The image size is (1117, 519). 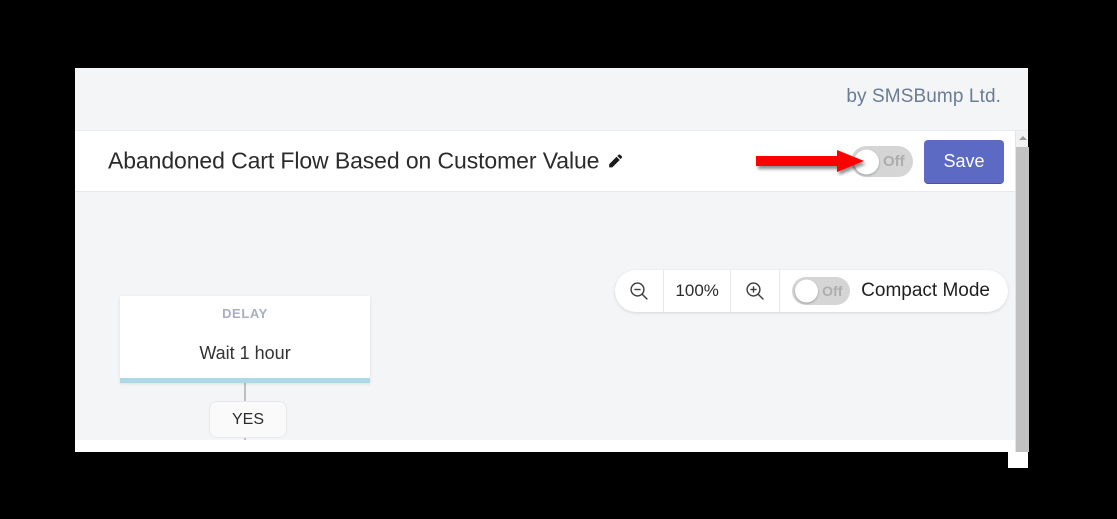 I want to click on chevron-up-icon, so click(x=1022, y=138).